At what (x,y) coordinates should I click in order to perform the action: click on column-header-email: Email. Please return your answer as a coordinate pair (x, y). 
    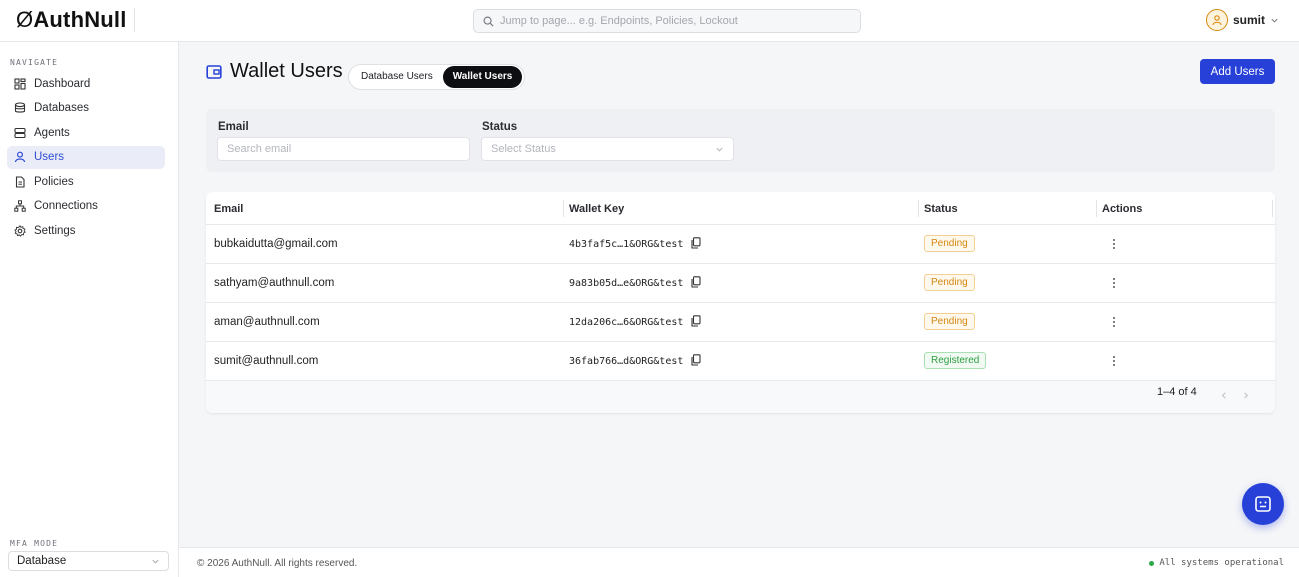
    Looking at the image, I should click on (228, 209).